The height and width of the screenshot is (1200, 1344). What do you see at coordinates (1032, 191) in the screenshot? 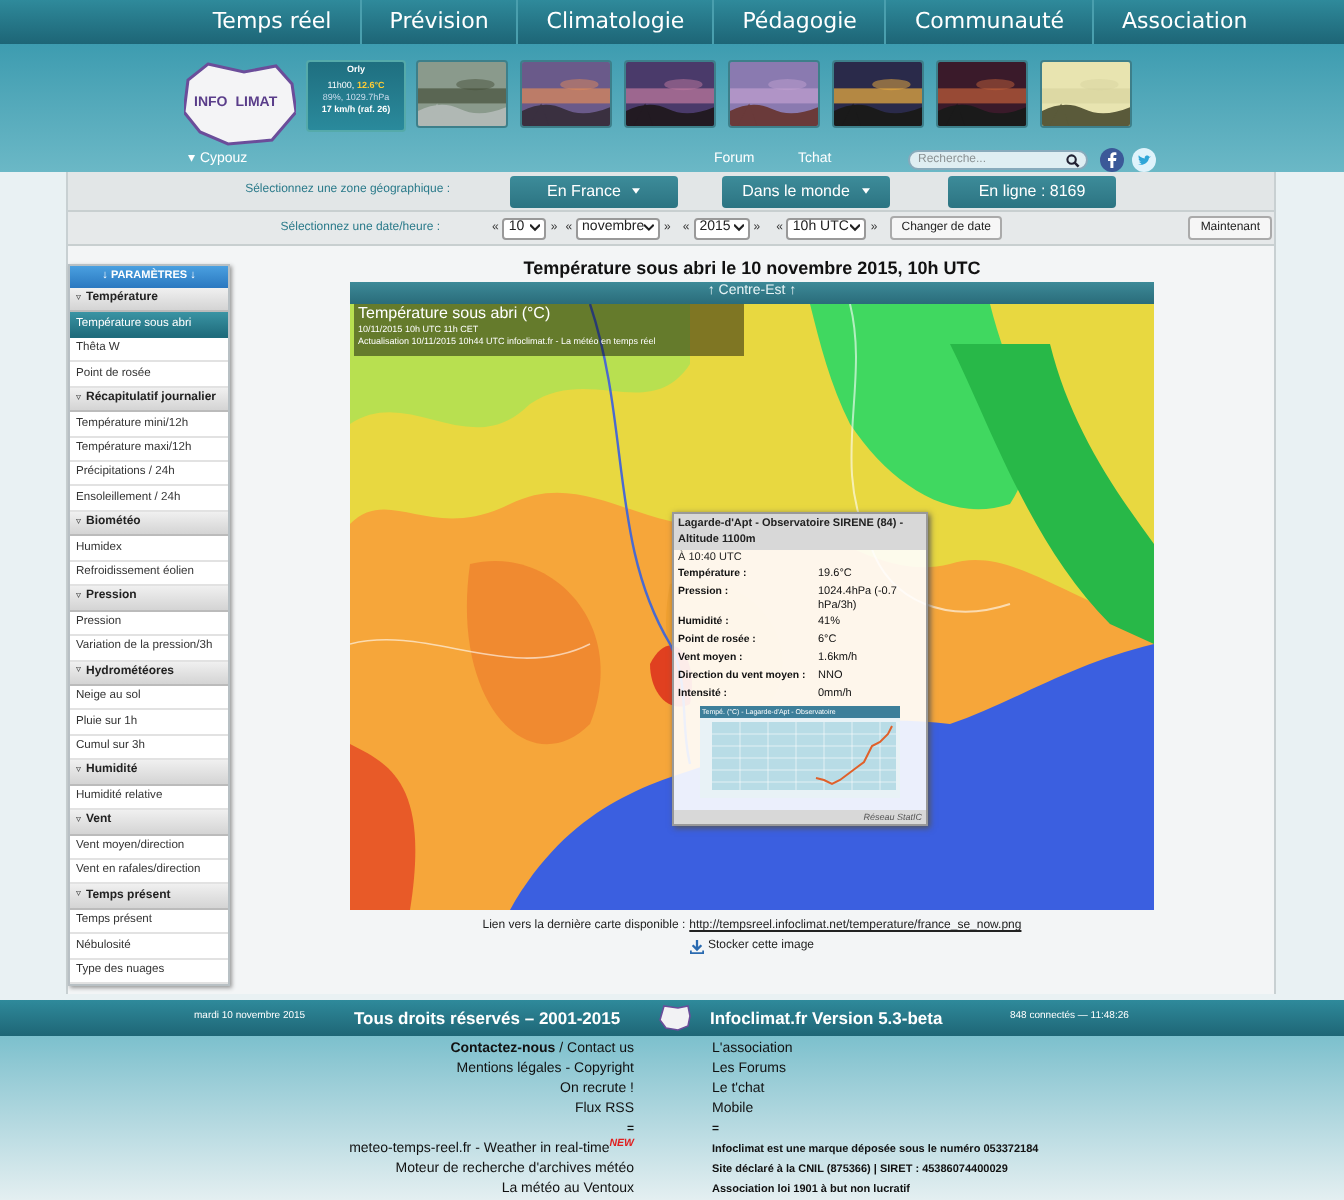
I see `zone-button: En ligne : 8169` at bounding box center [1032, 191].